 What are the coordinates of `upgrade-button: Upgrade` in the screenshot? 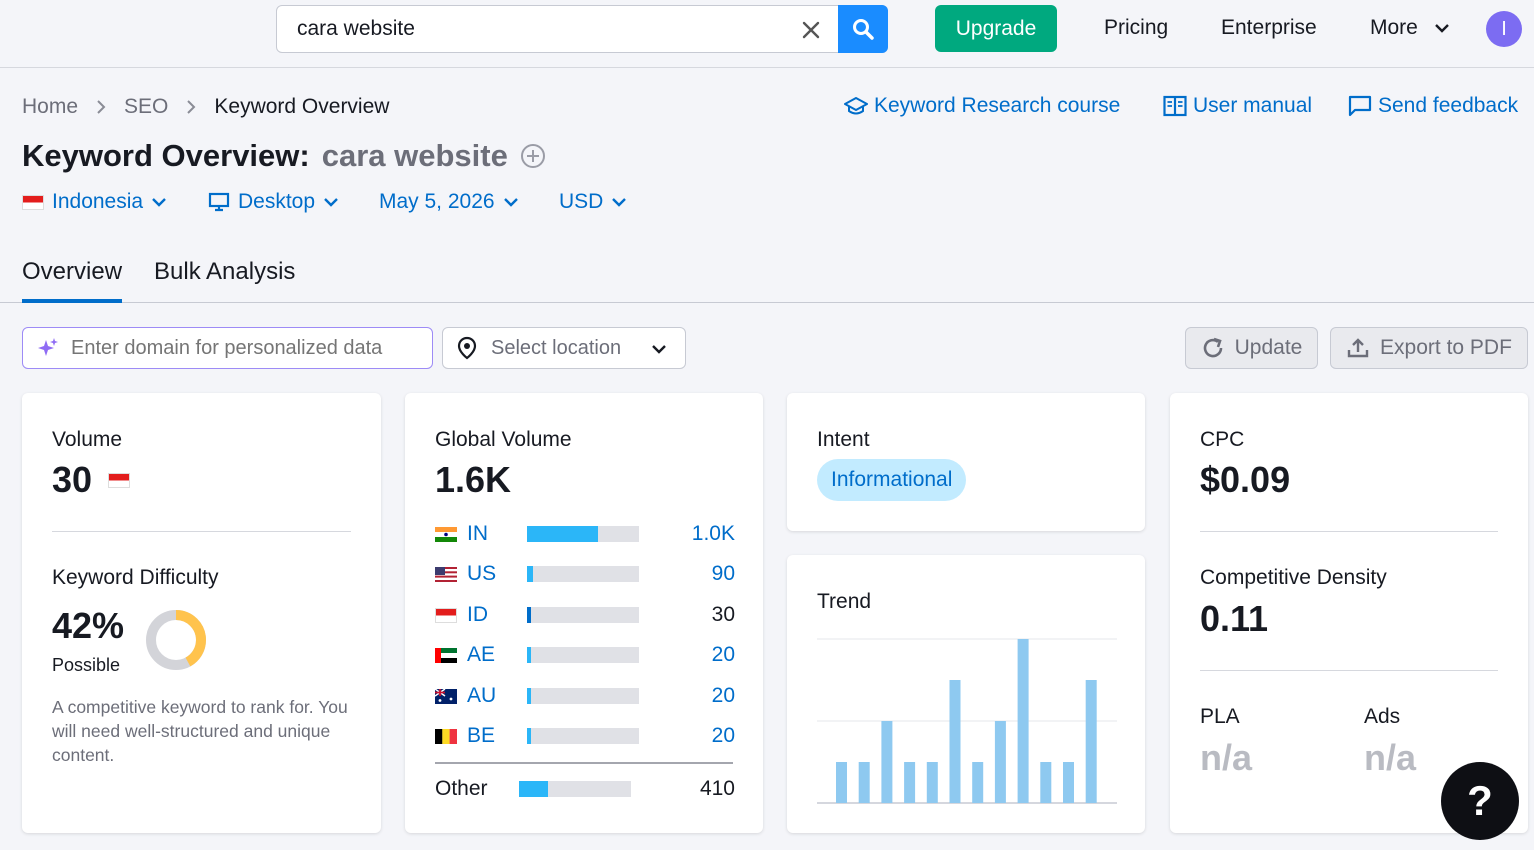 It's located at (996, 28).